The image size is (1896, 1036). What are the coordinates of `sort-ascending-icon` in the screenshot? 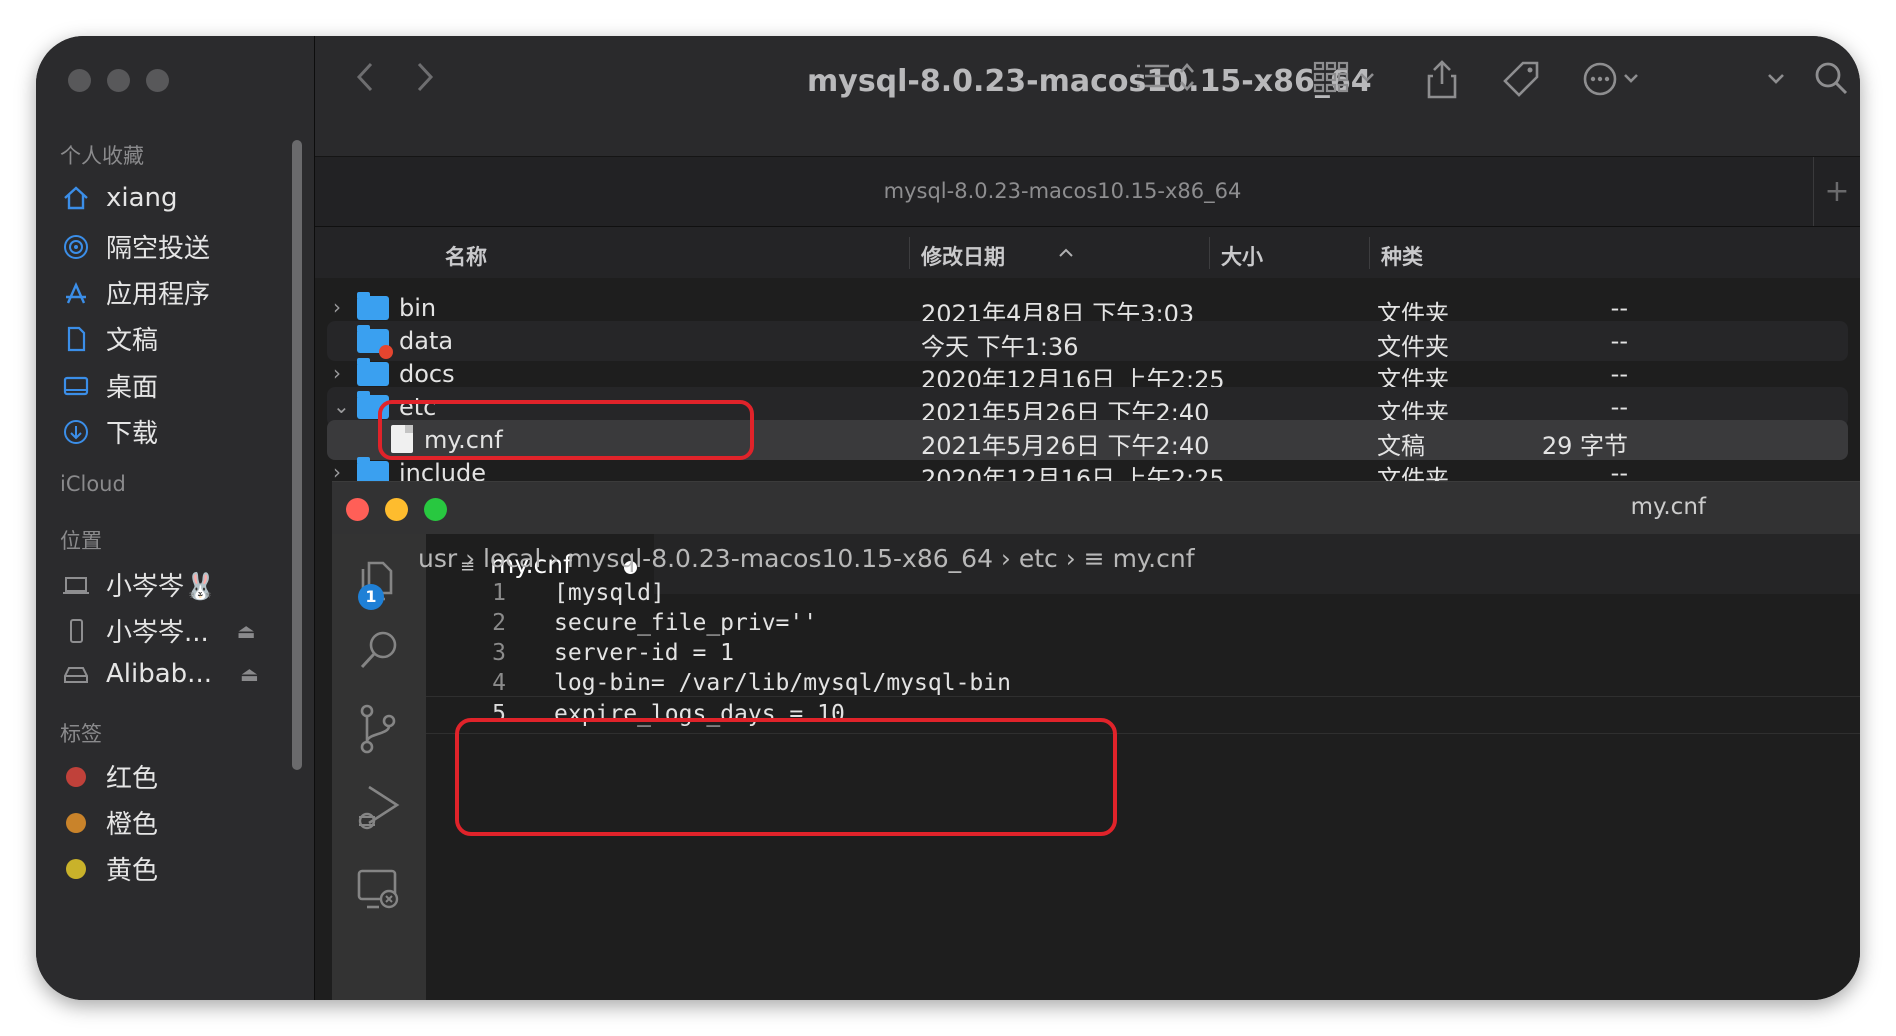 It's located at (1066, 254).